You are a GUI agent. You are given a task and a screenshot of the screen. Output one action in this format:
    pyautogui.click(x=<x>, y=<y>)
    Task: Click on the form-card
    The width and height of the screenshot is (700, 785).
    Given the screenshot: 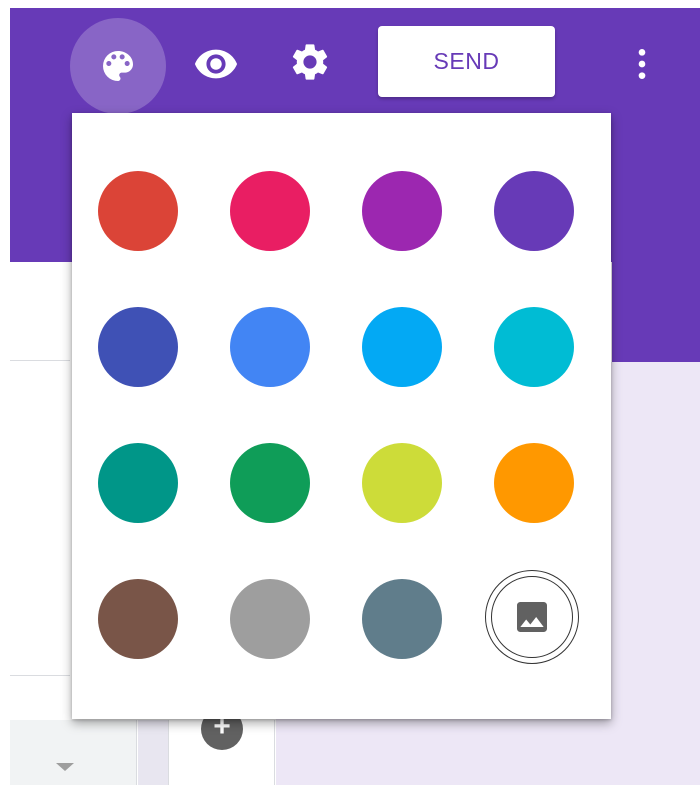 What is the action you would take?
    pyautogui.click(x=35, y=523)
    